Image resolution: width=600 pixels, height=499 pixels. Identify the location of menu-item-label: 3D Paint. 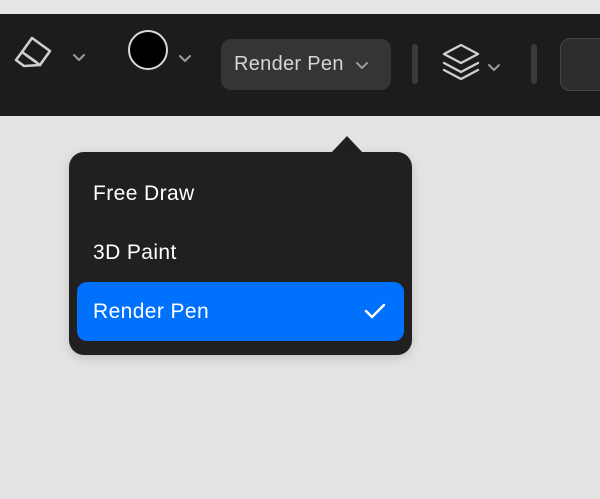
(135, 252).